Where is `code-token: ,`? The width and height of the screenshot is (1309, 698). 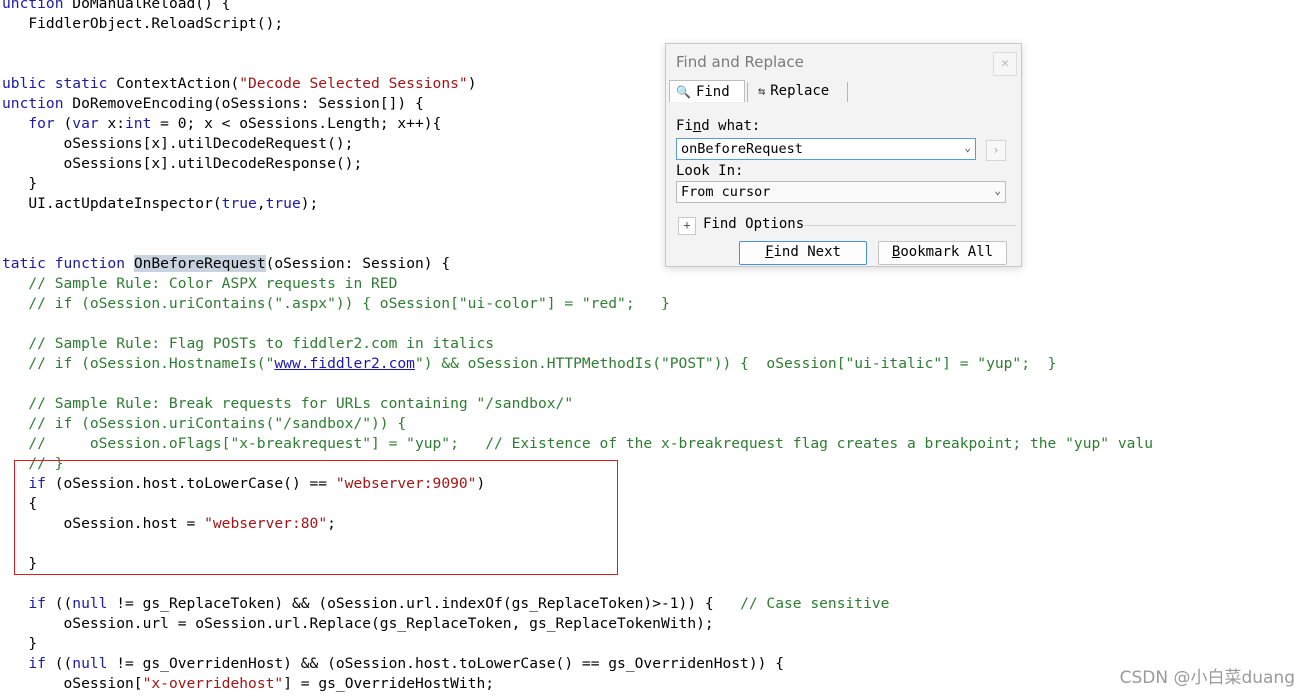
code-token: , is located at coordinates (261, 203).